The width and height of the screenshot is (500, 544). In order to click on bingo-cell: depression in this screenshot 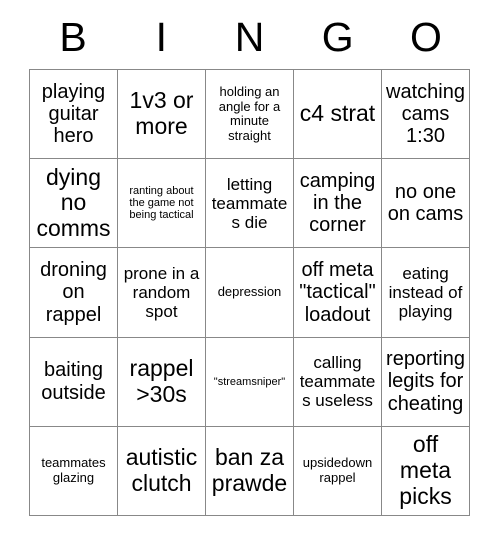, I will do `click(250, 293)`.